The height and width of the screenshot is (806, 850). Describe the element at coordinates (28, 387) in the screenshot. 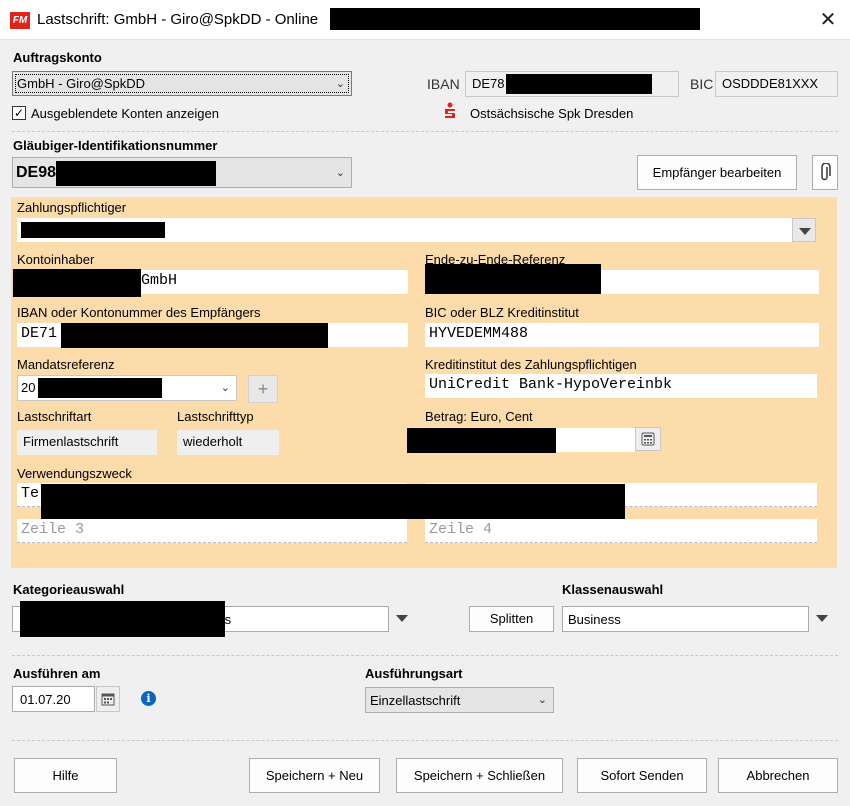

I see `mandat-value: 20` at that location.